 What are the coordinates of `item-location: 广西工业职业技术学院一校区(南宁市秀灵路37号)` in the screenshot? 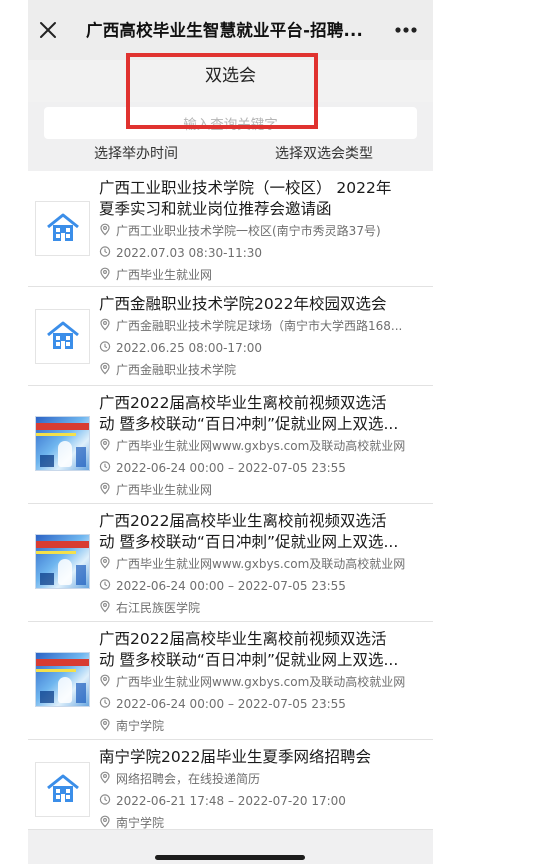 It's located at (257, 231).